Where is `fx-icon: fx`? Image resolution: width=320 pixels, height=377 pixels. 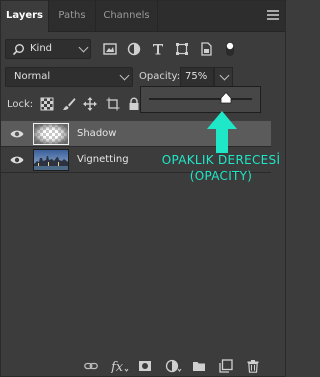 fx-icon: fx is located at coordinates (120, 366).